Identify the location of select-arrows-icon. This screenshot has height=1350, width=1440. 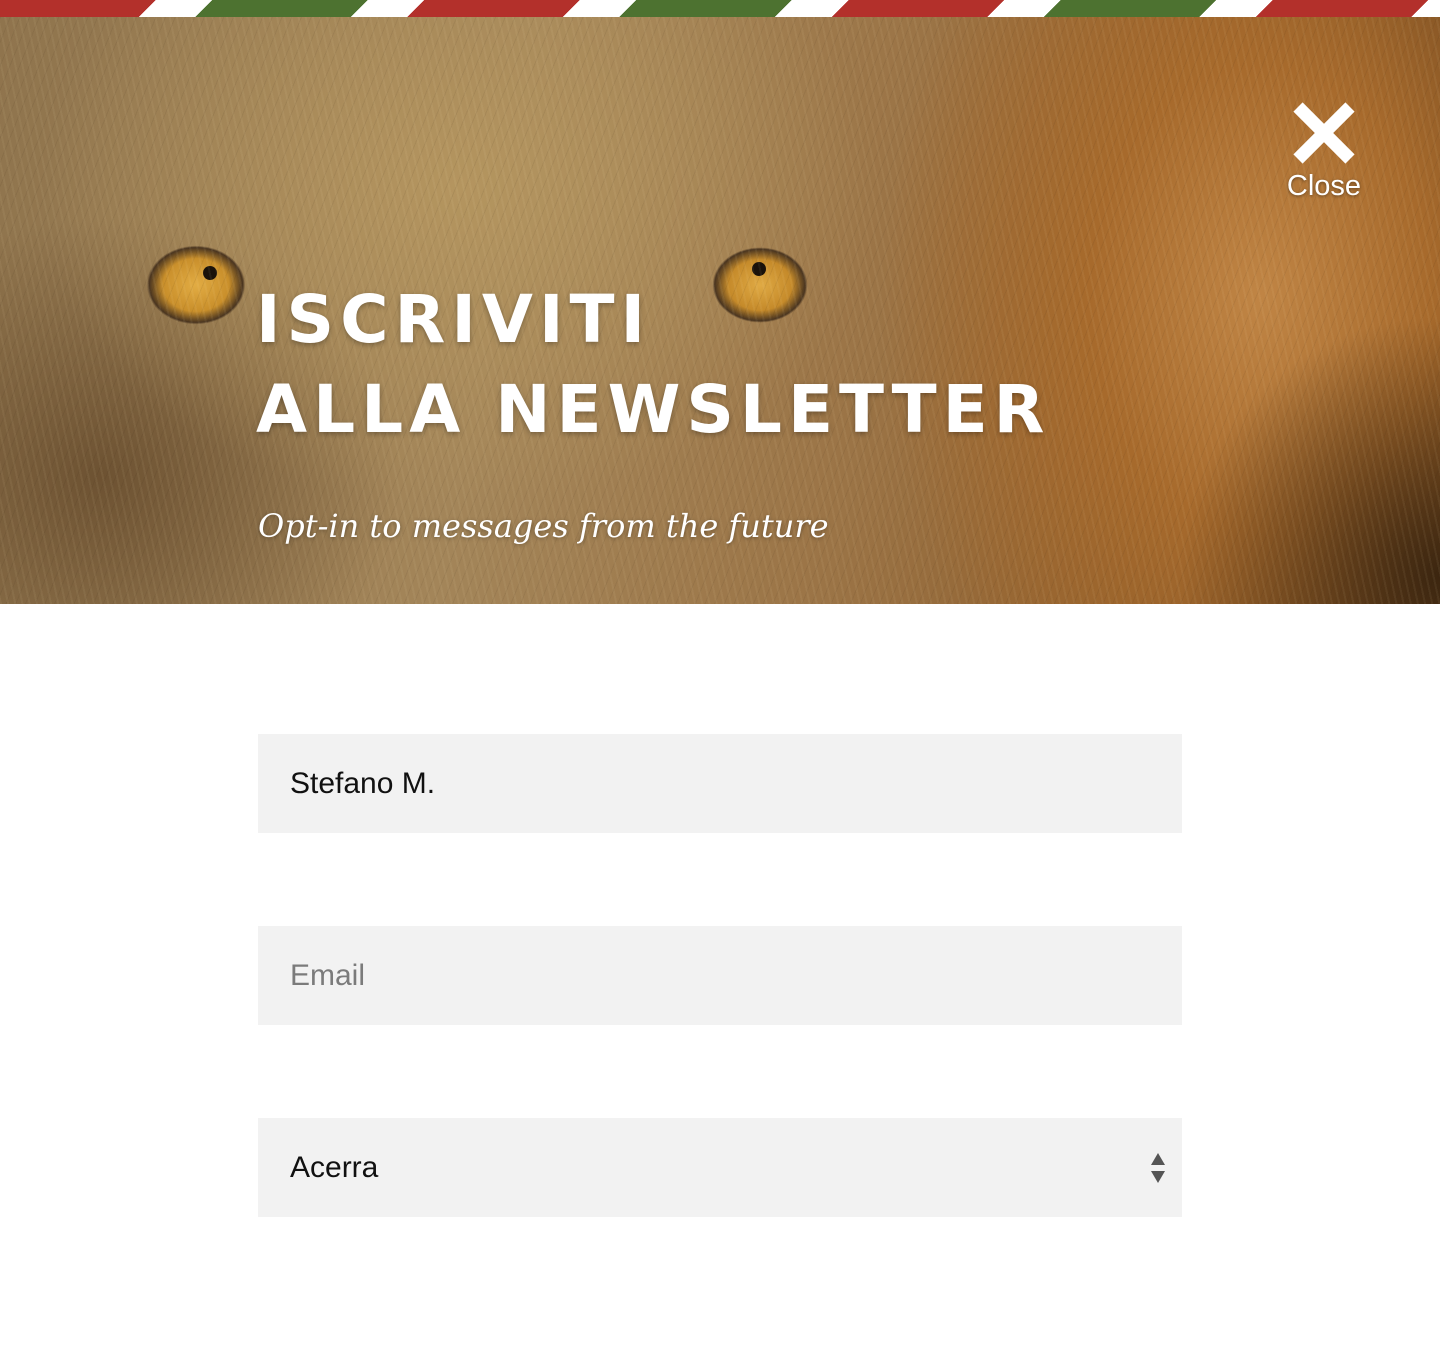
(1158, 1168).